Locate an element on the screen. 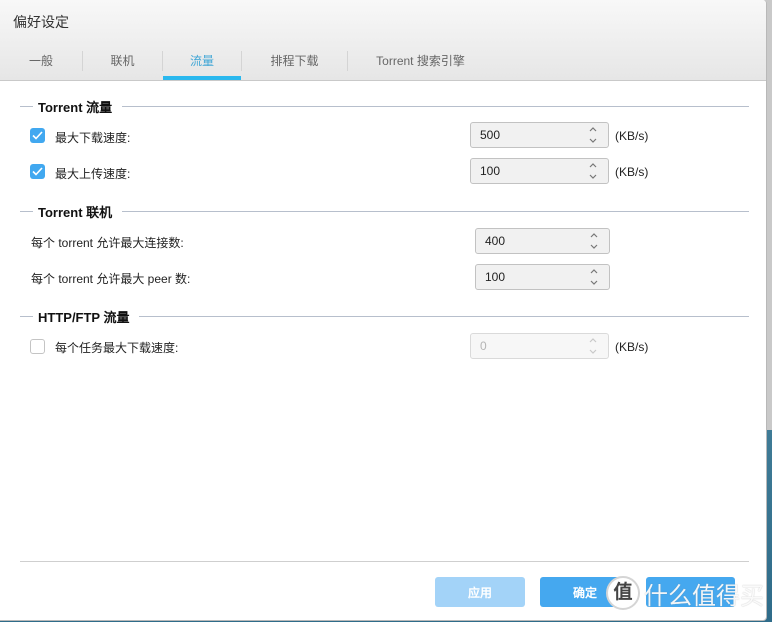 The image size is (772, 622). tab-bar: 一般 联机 流量 排程下载 Torrent 搜索引擎 is located at coordinates (246, 62).